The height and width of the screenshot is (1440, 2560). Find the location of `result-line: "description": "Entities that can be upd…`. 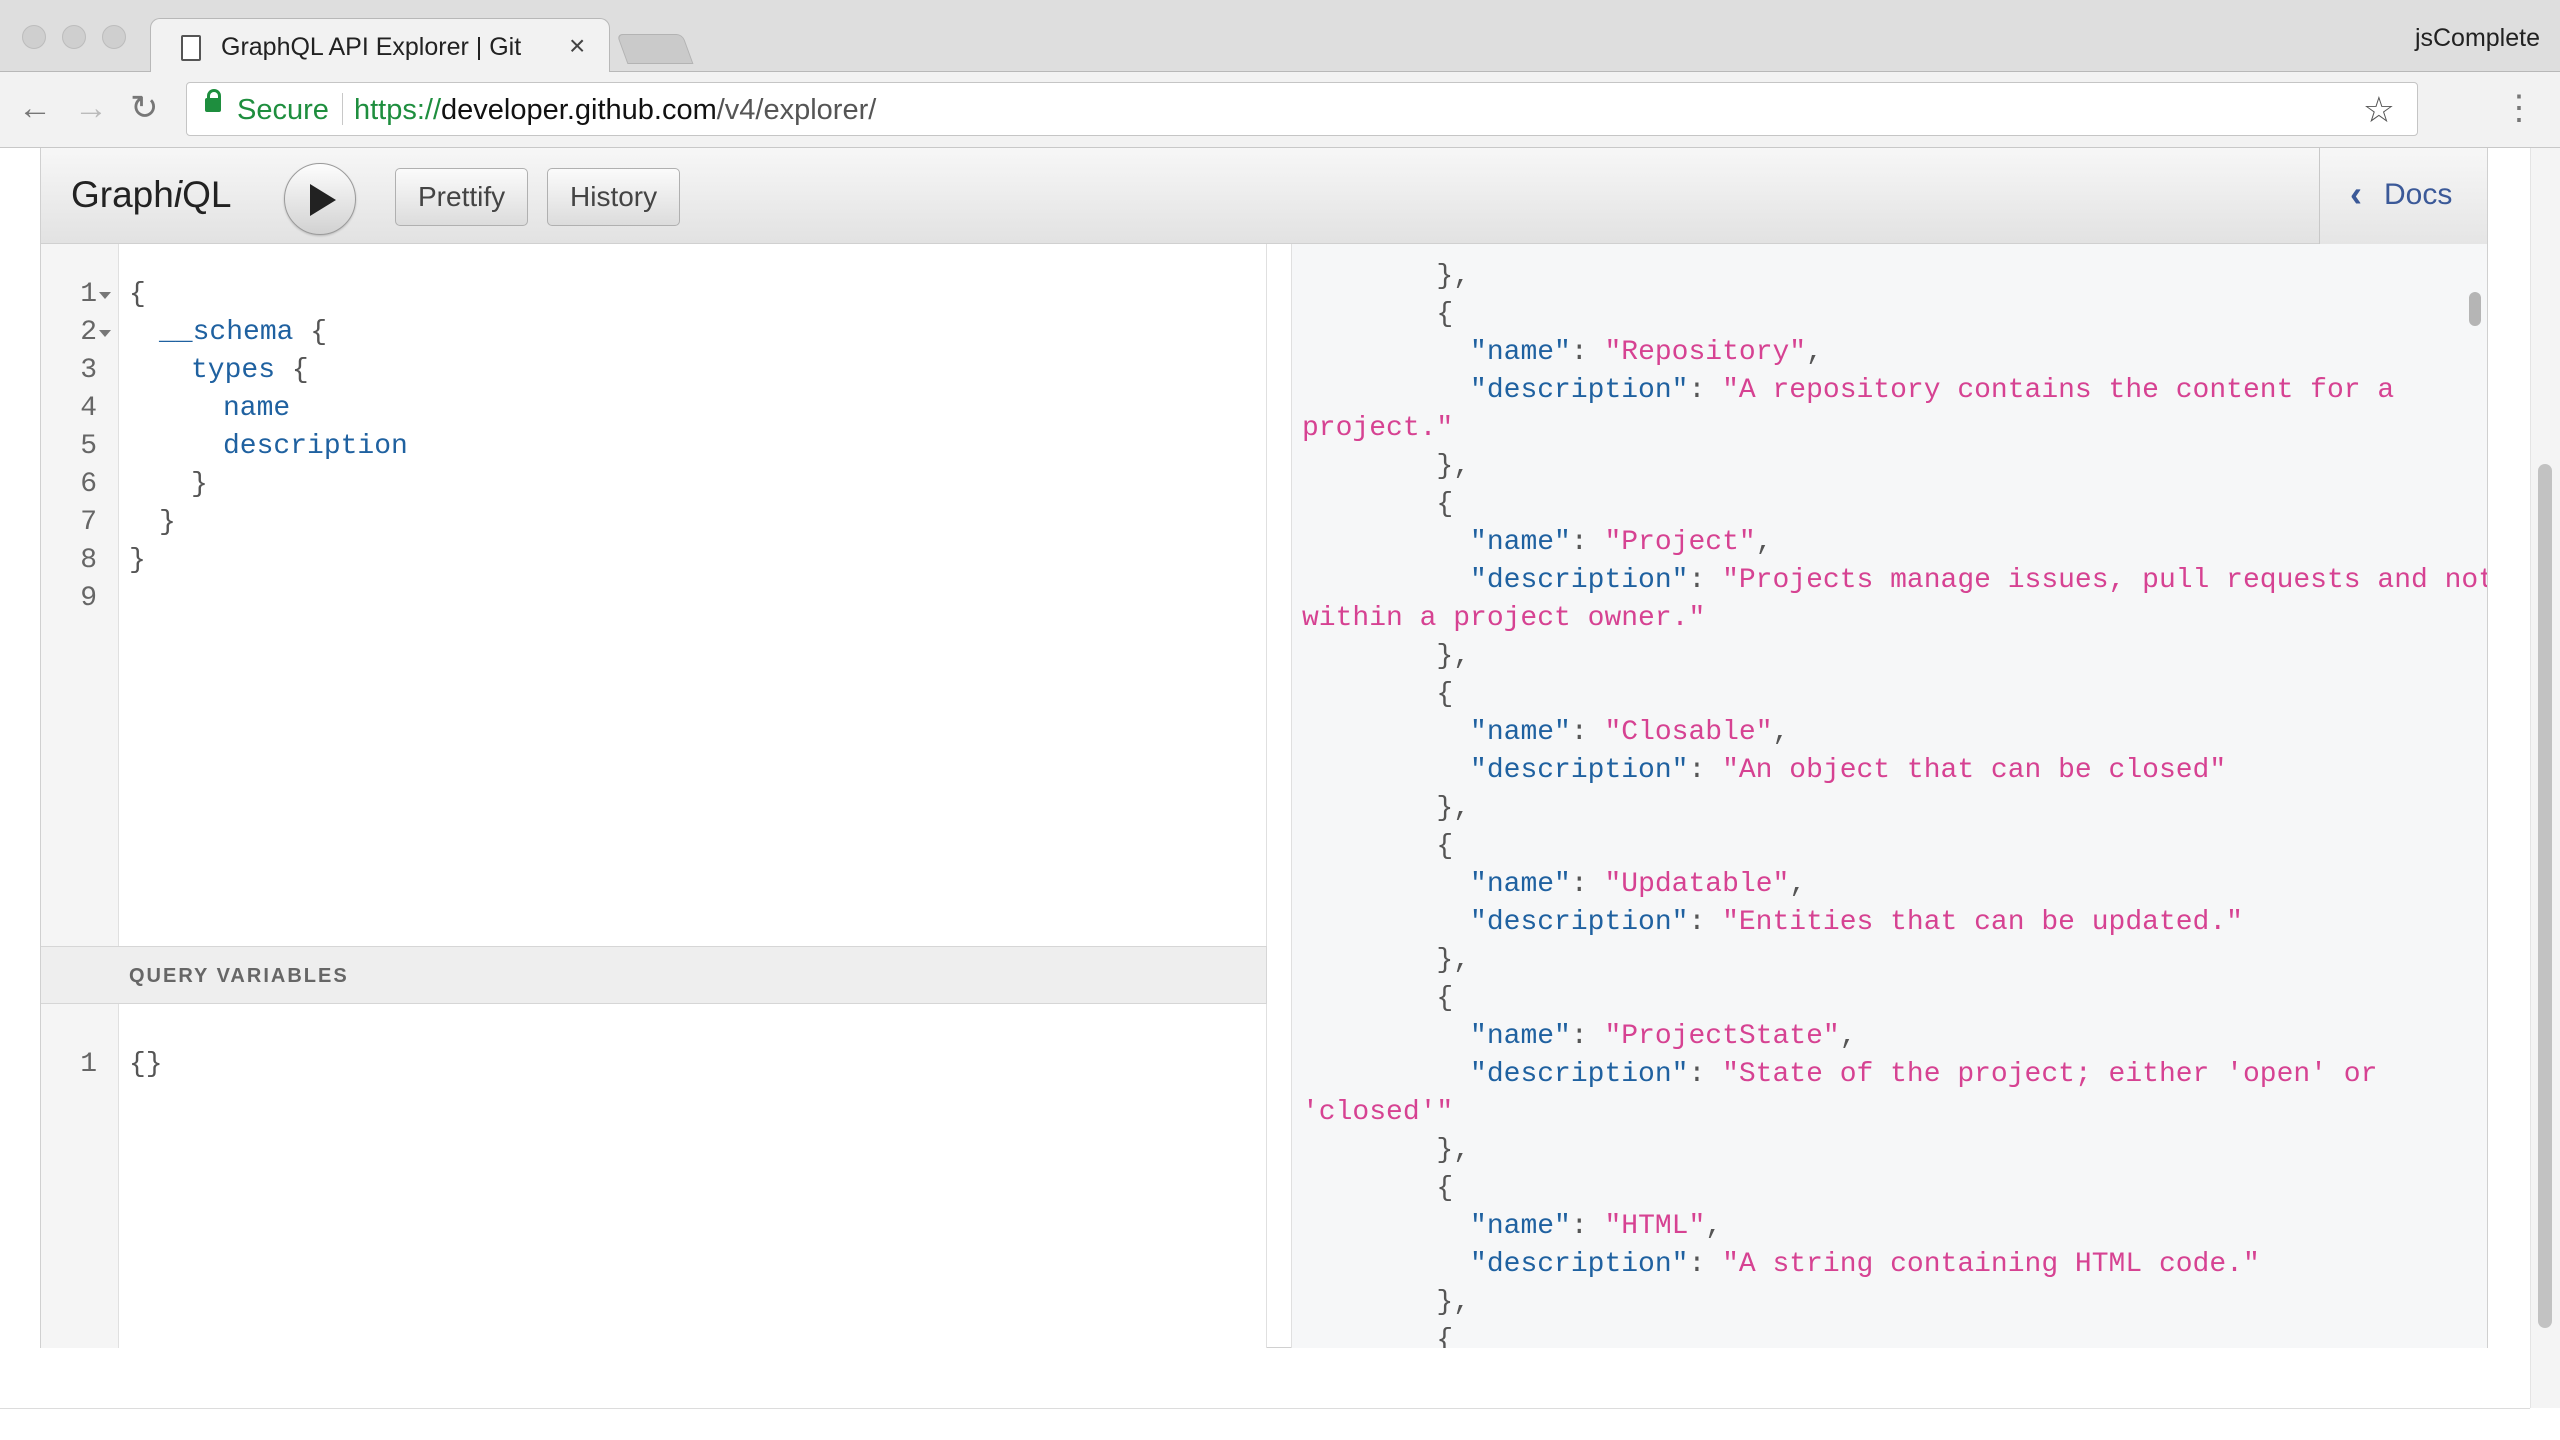

result-line: "description": "Entities that can be upd… is located at coordinates (1772, 923).